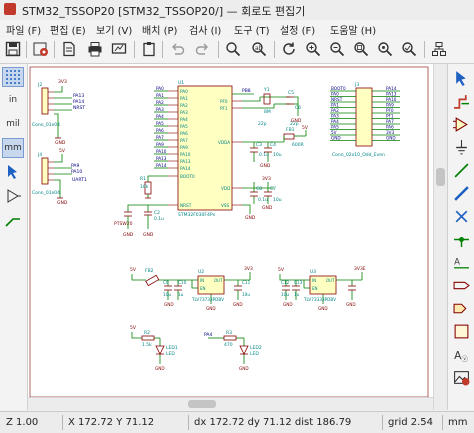 The image size is (474, 433). What do you see at coordinates (461, 239) in the screenshot?
I see `add-junction-button` at bounding box center [461, 239].